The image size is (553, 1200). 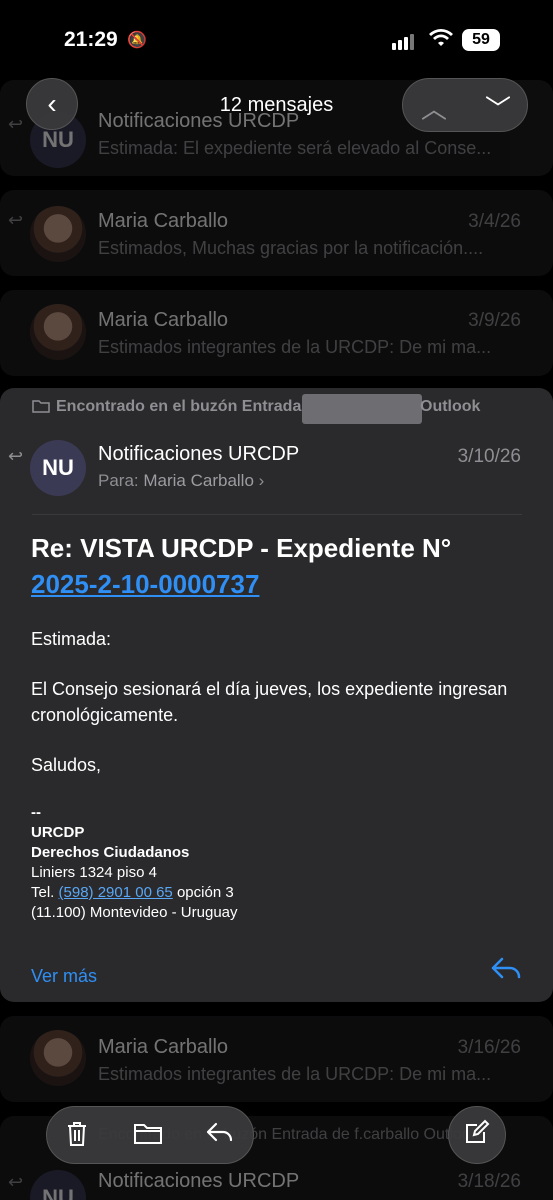 I want to click on nav-bar: ‹ 12 mensajes ︿ ﹀, so click(x=276, y=105).